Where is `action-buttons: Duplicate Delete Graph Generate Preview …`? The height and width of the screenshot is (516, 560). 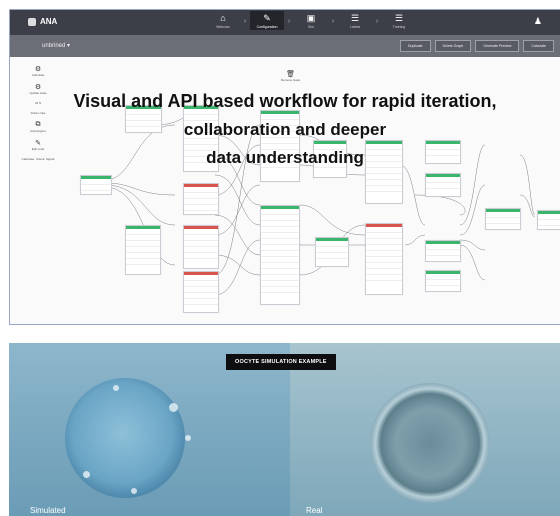
action-buttons: Duplicate Delete Graph Generate Preview … is located at coordinates (476, 46).